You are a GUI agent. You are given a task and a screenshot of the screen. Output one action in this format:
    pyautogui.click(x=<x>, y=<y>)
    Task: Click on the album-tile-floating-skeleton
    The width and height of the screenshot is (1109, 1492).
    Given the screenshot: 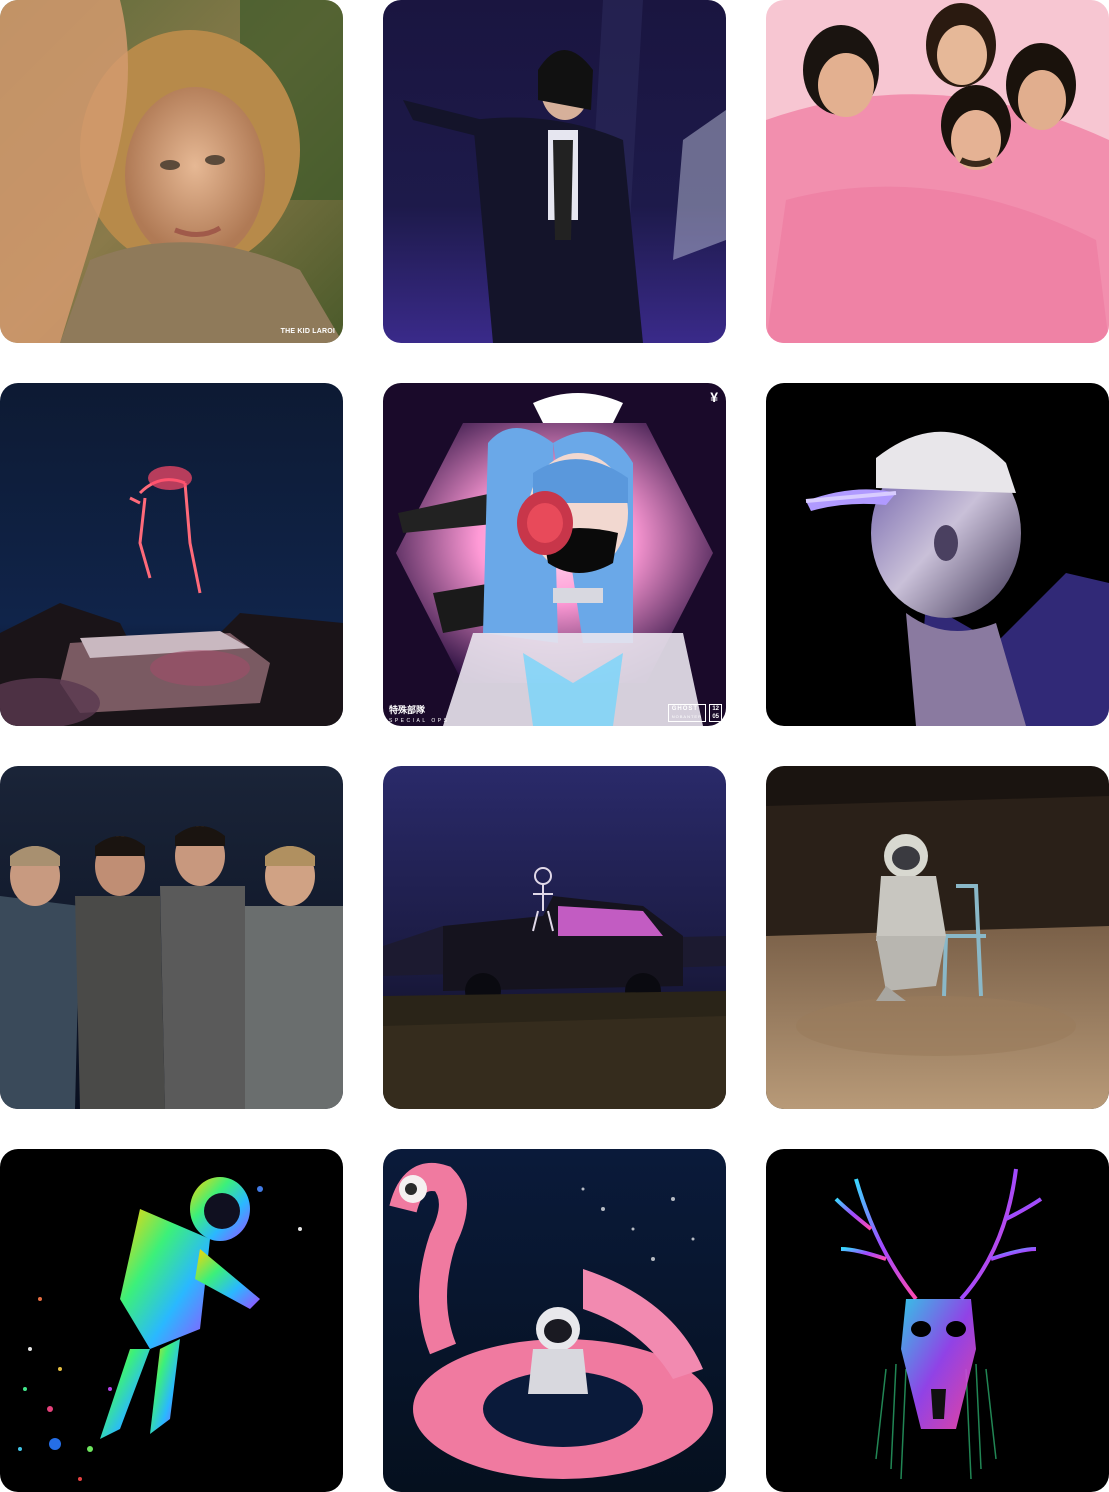 What is the action you would take?
    pyautogui.click(x=171, y=554)
    